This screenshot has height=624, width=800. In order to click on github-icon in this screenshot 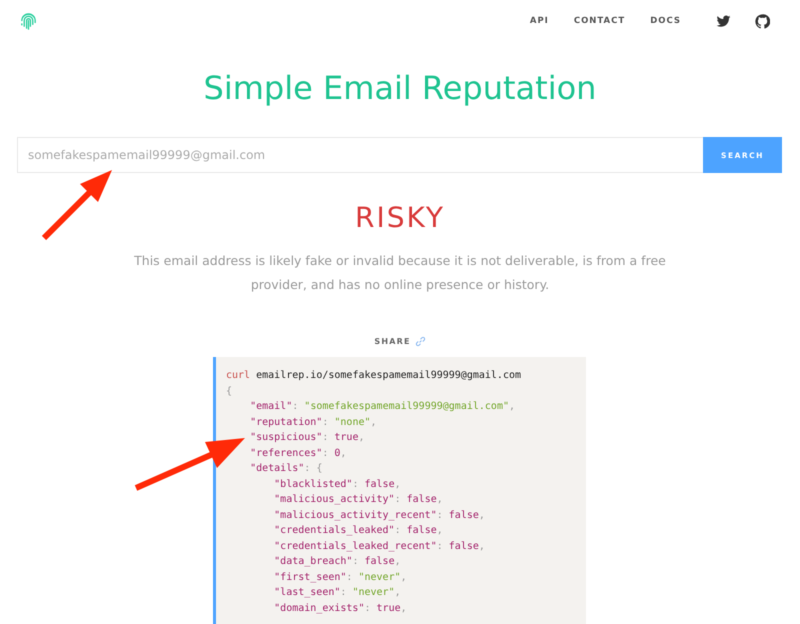, I will do `click(762, 21)`.